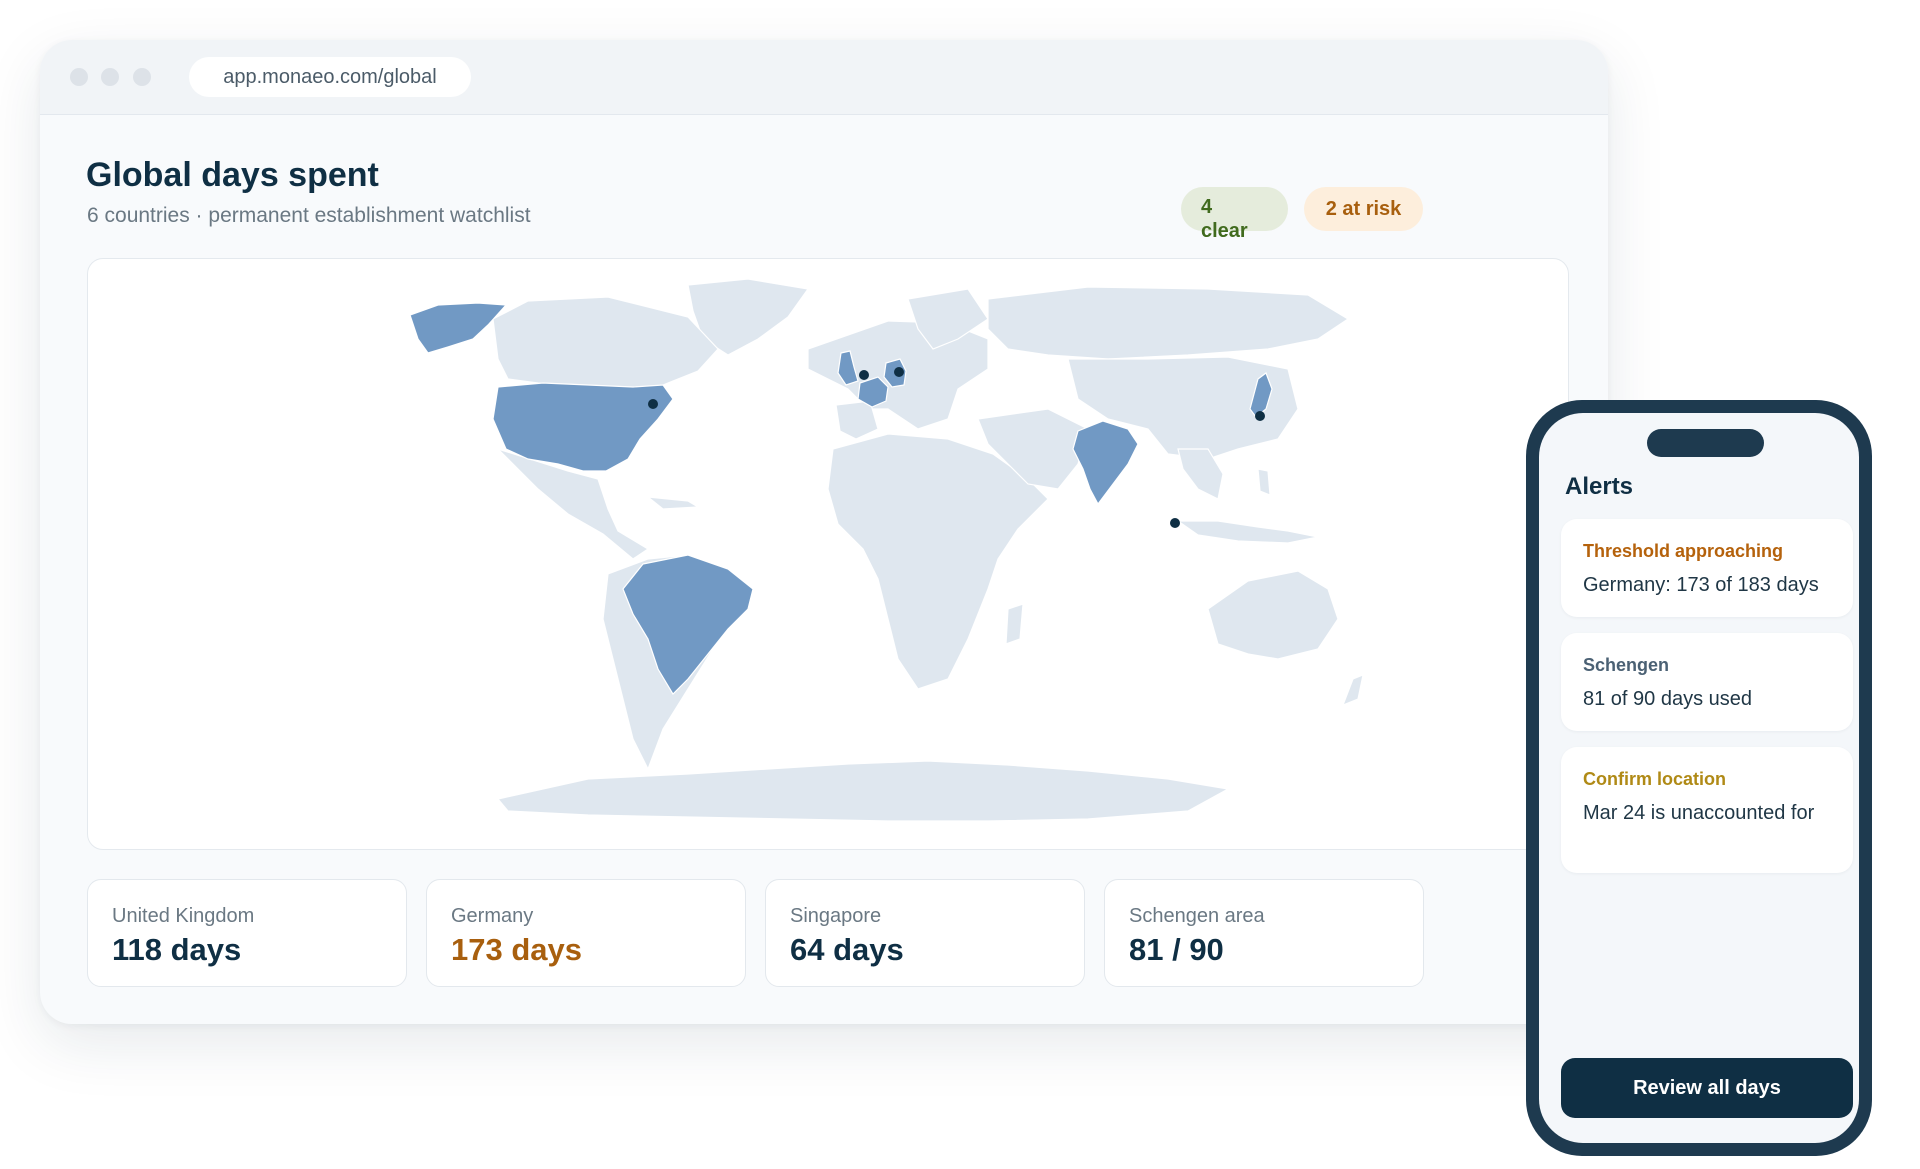 Image resolution: width=1920 pixels, height=1169 pixels. I want to click on land-antarctica, so click(863, 791).